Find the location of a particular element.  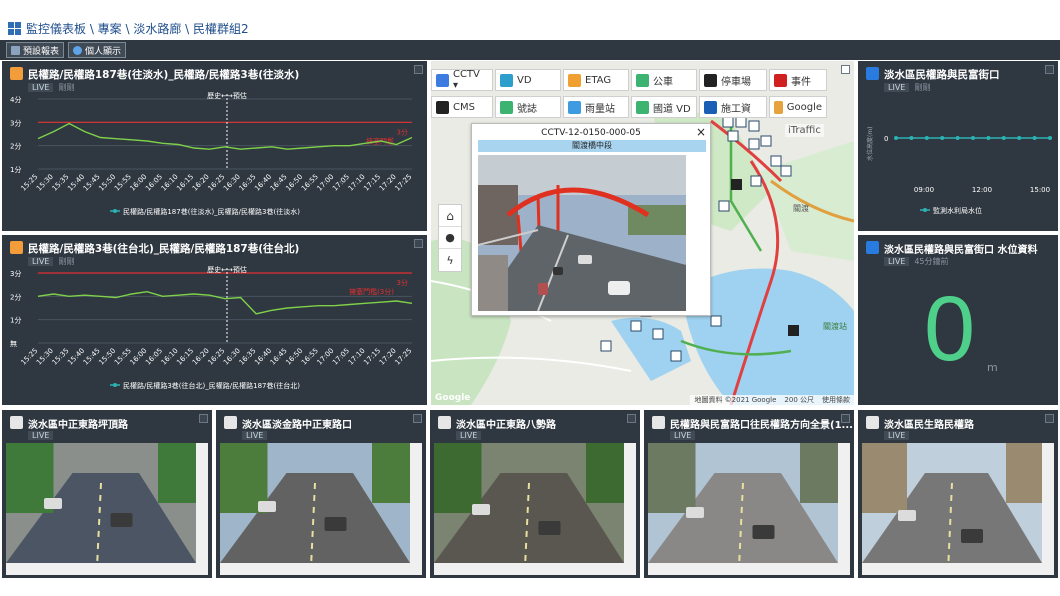

itraffic-layer-button: iTraffic is located at coordinates (804, 130).